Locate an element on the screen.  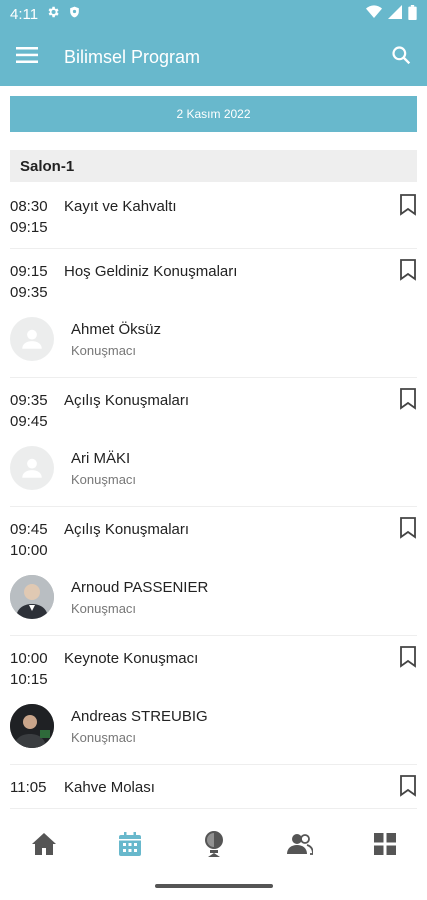
start-time: 09:15 is located at coordinates (29, 271).